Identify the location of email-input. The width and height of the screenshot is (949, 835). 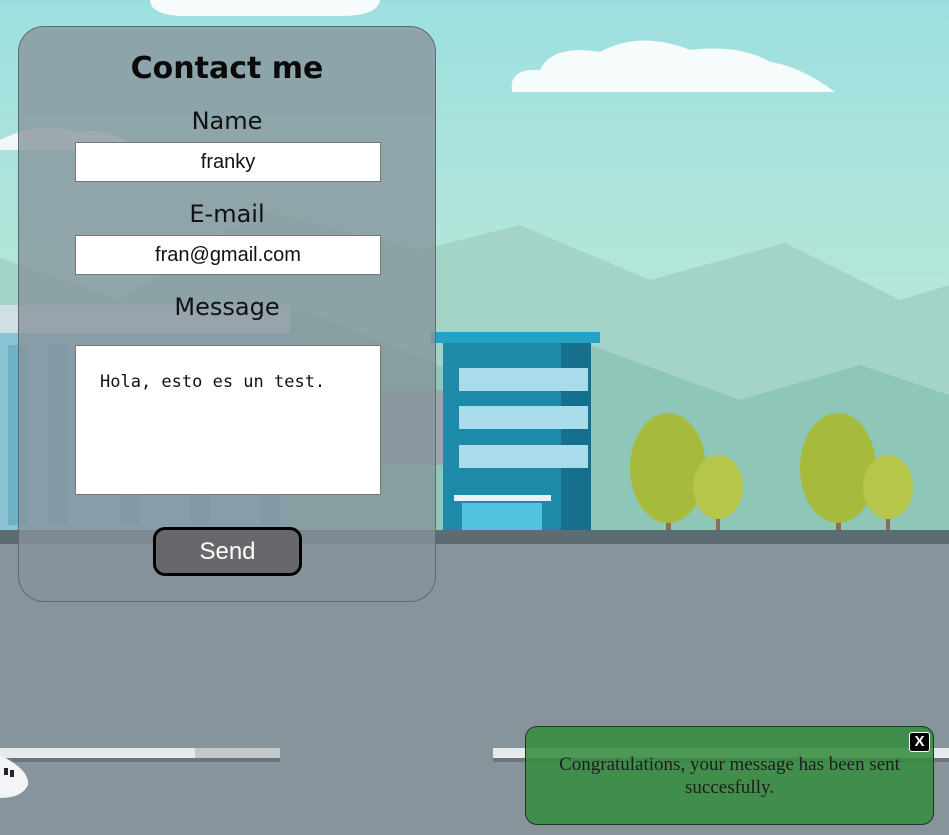
(228, 255).